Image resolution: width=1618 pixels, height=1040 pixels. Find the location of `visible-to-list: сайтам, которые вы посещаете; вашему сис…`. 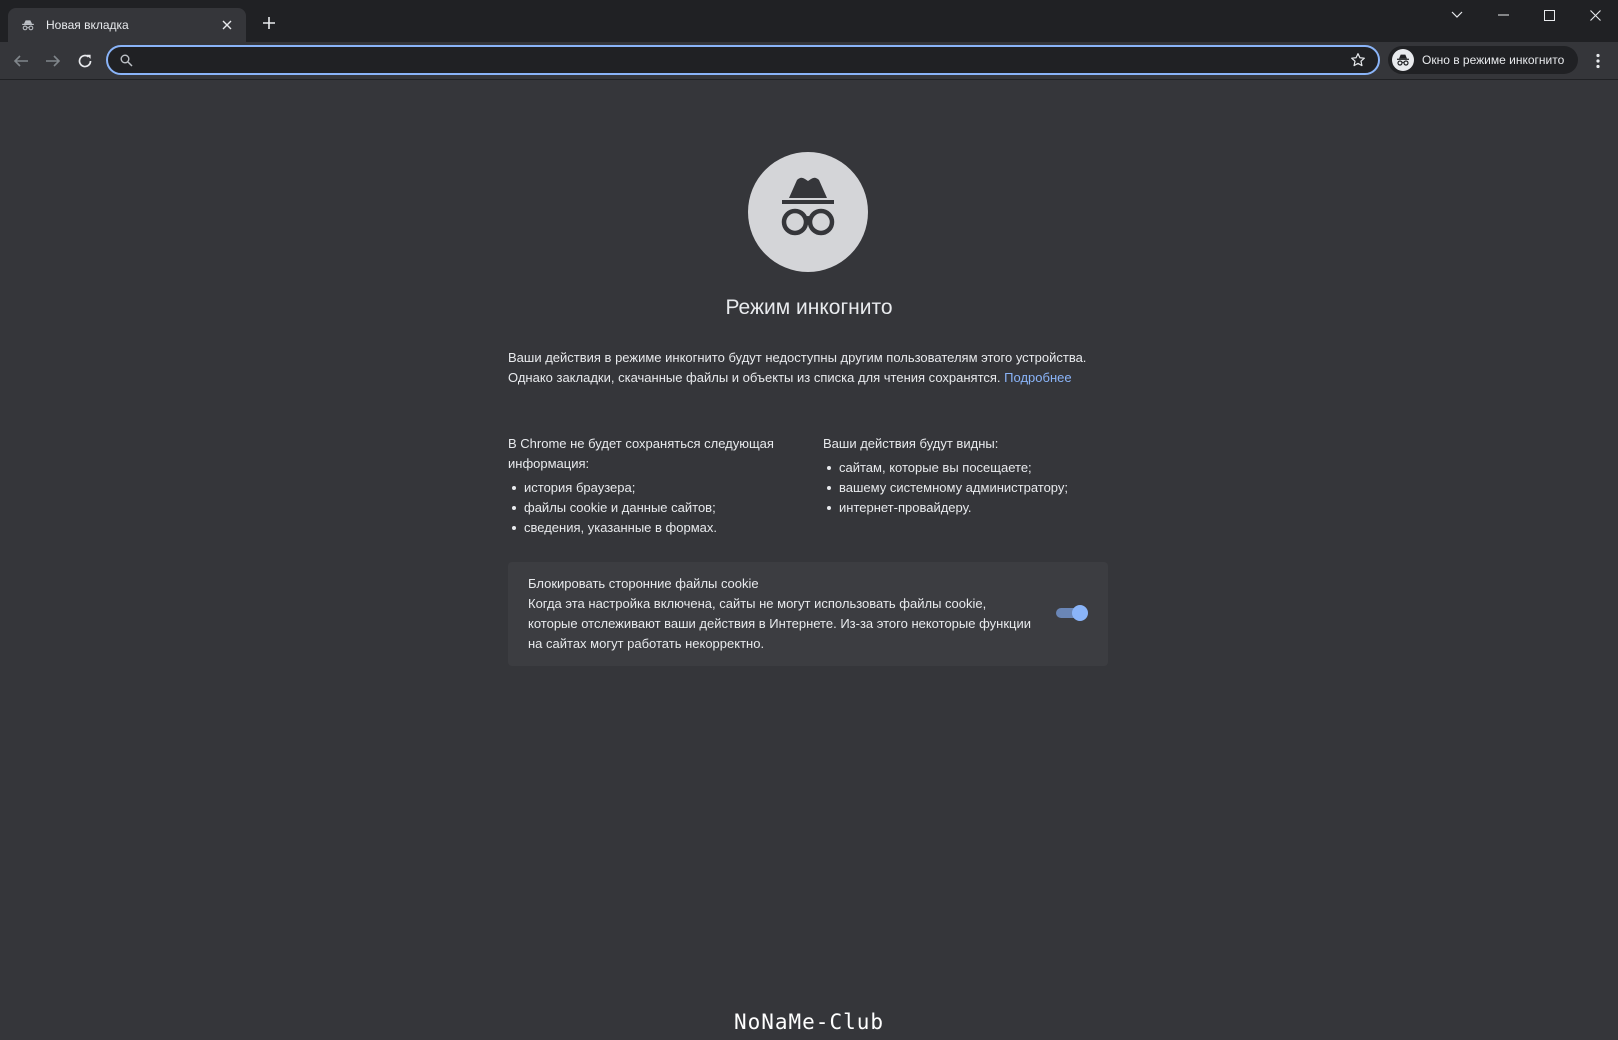

visible-to-list: сайтам, которые вы посещаете; вашему сис… is located at coordinates (973, 488).